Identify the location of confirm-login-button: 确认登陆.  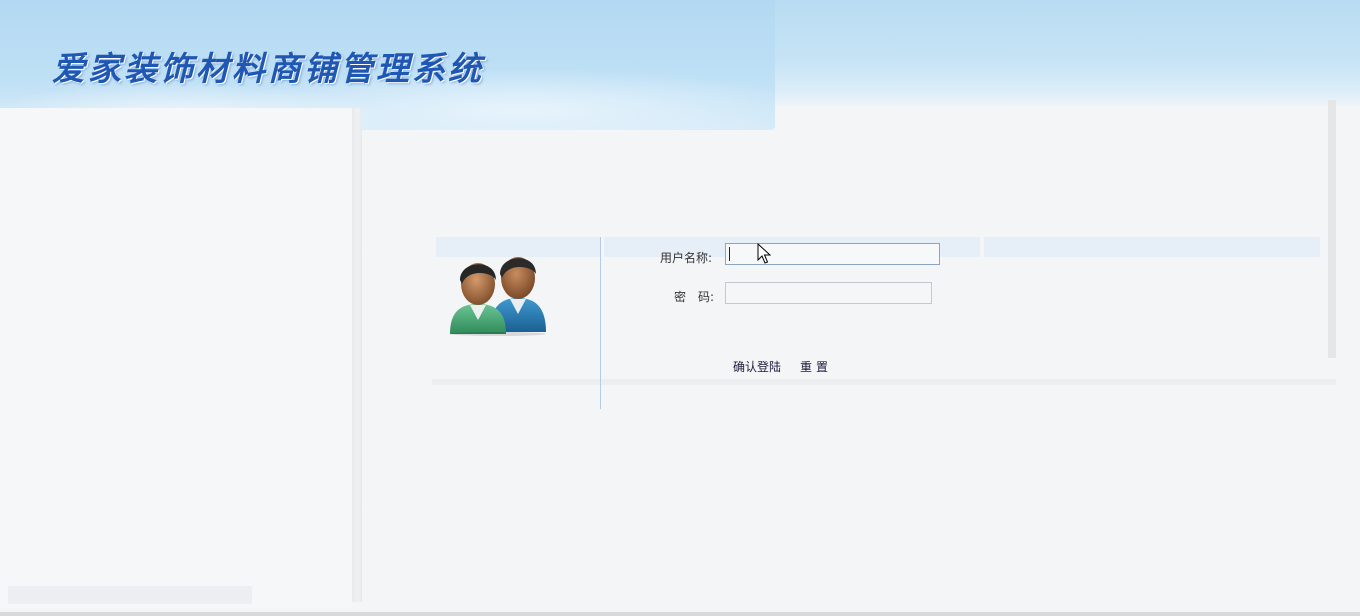
(757, 366).